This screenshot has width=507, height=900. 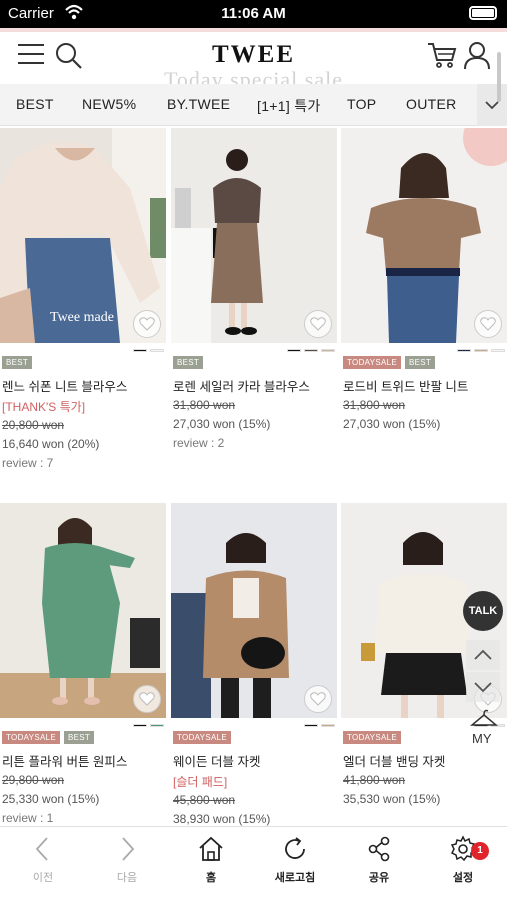 What do you see at coordinates (295, 848) in the screenshot?
I see `refresh-icon` at bounding box center [295, 848].